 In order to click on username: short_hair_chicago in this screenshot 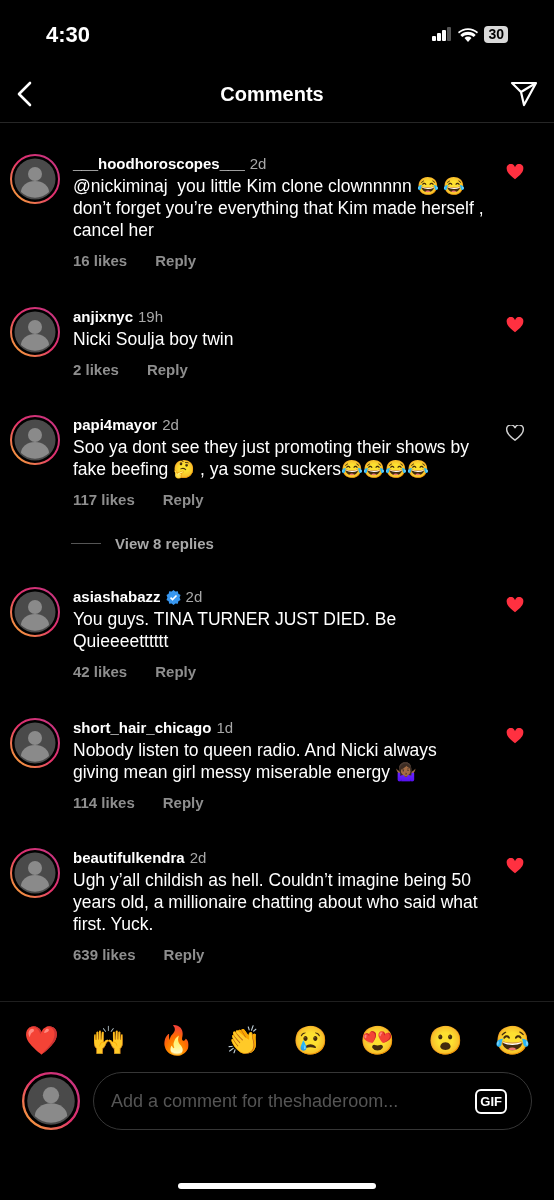, I will do `click(142, 727)`.